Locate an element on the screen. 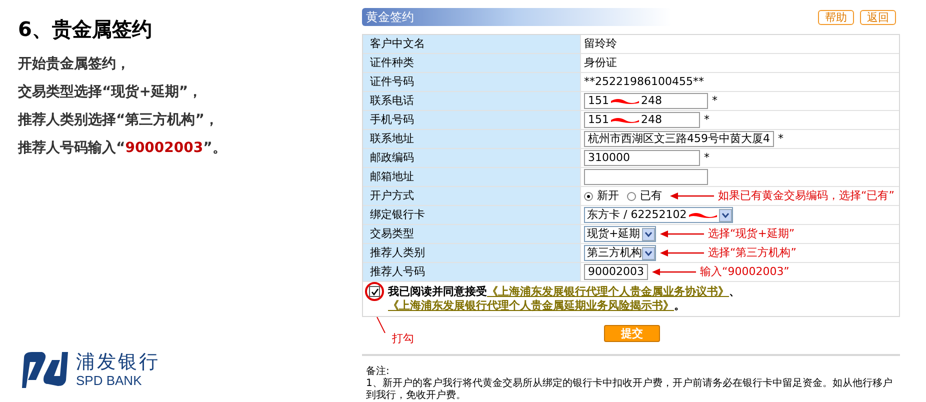  field-label: 证件种类 is located at coordinates (392, 62).